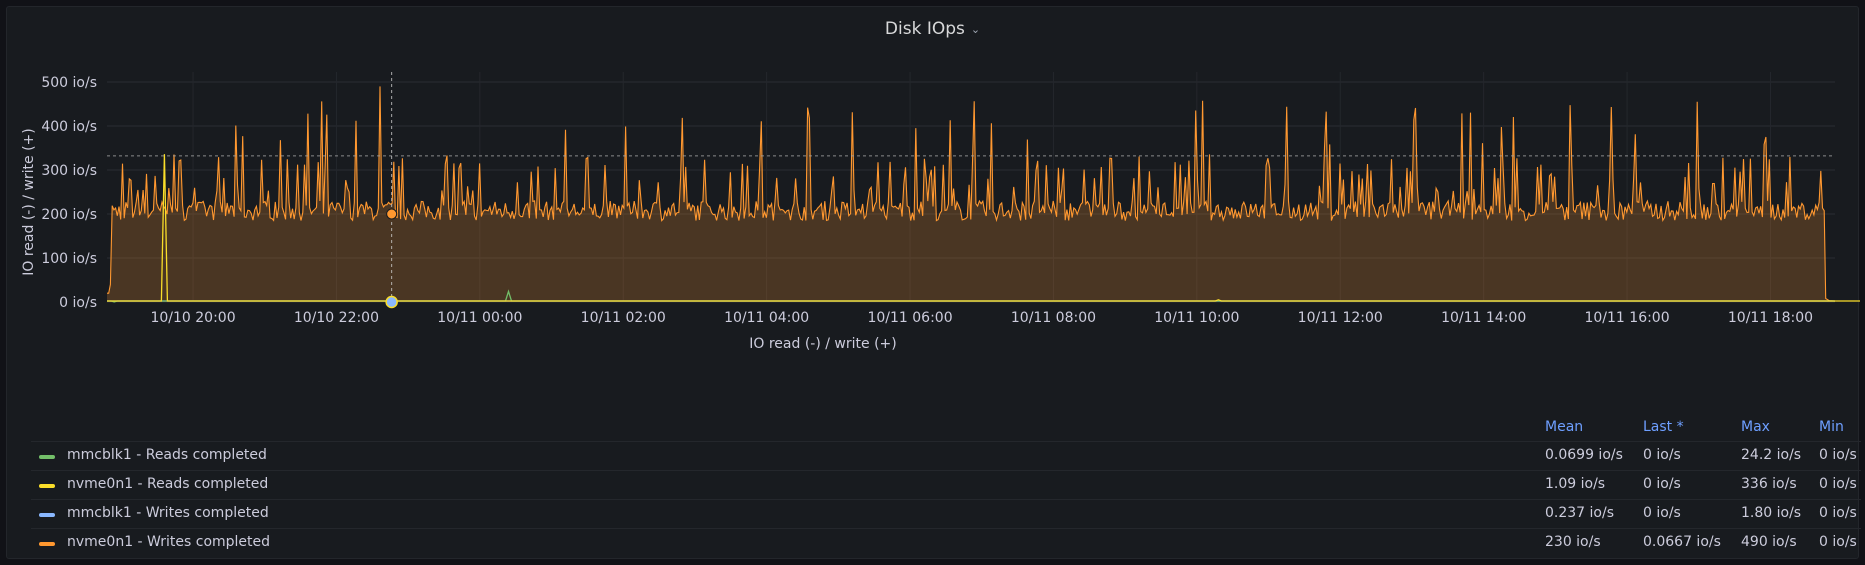  What do you see at coordinates (192, 318) in the screenshot?
I see `x-tick-label: 10/10 20:00` at bounding box center [192, 318].